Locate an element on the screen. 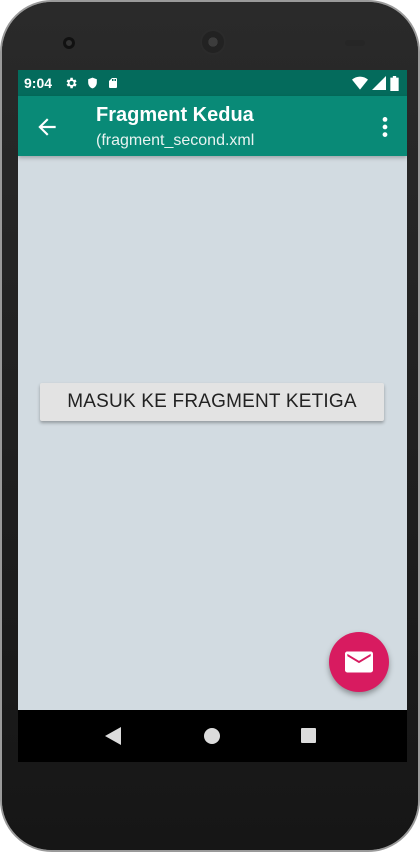 This screenshot has width=420, height=852. signal-icon is located at coordinates (379, 83).